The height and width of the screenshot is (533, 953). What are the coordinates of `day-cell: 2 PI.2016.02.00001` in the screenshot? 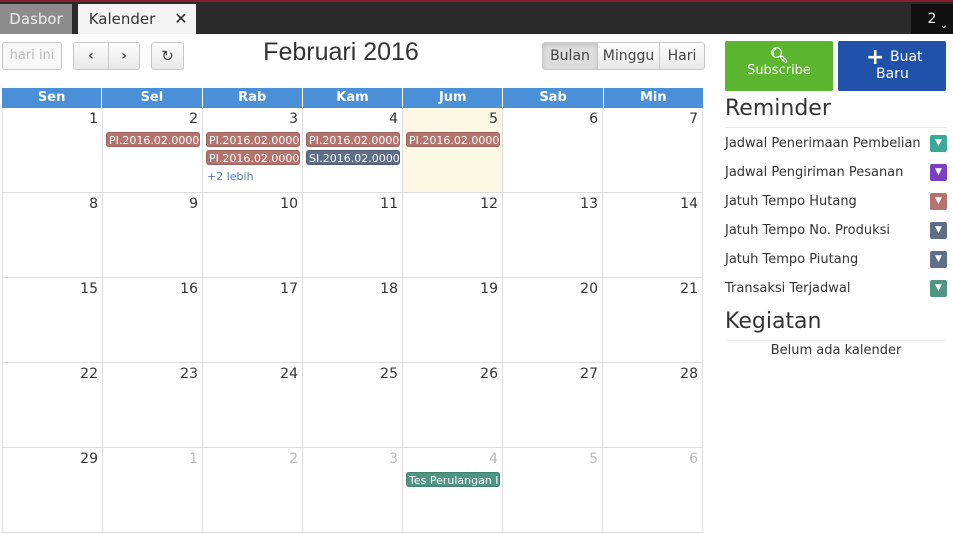 It's located at (152, 150).